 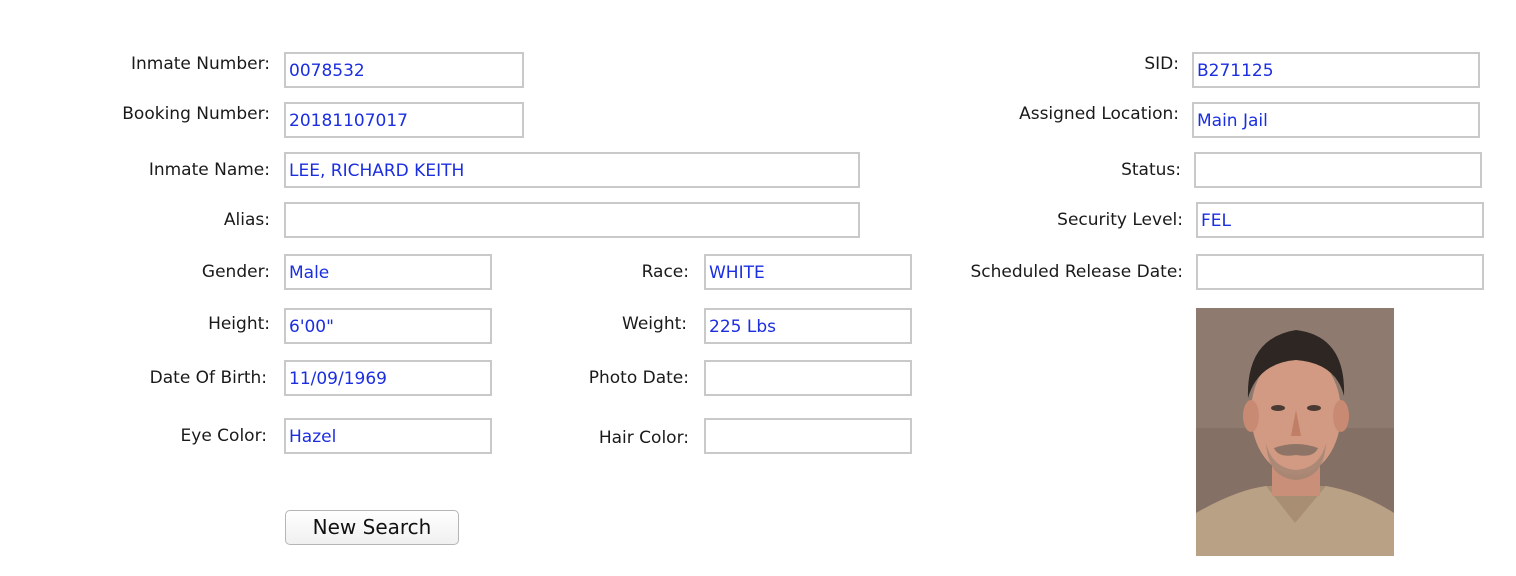 What do you see at coordinates (808, 272) in the screenshot?
I see `race-field: WHITE` at bounding box center [808, 272].